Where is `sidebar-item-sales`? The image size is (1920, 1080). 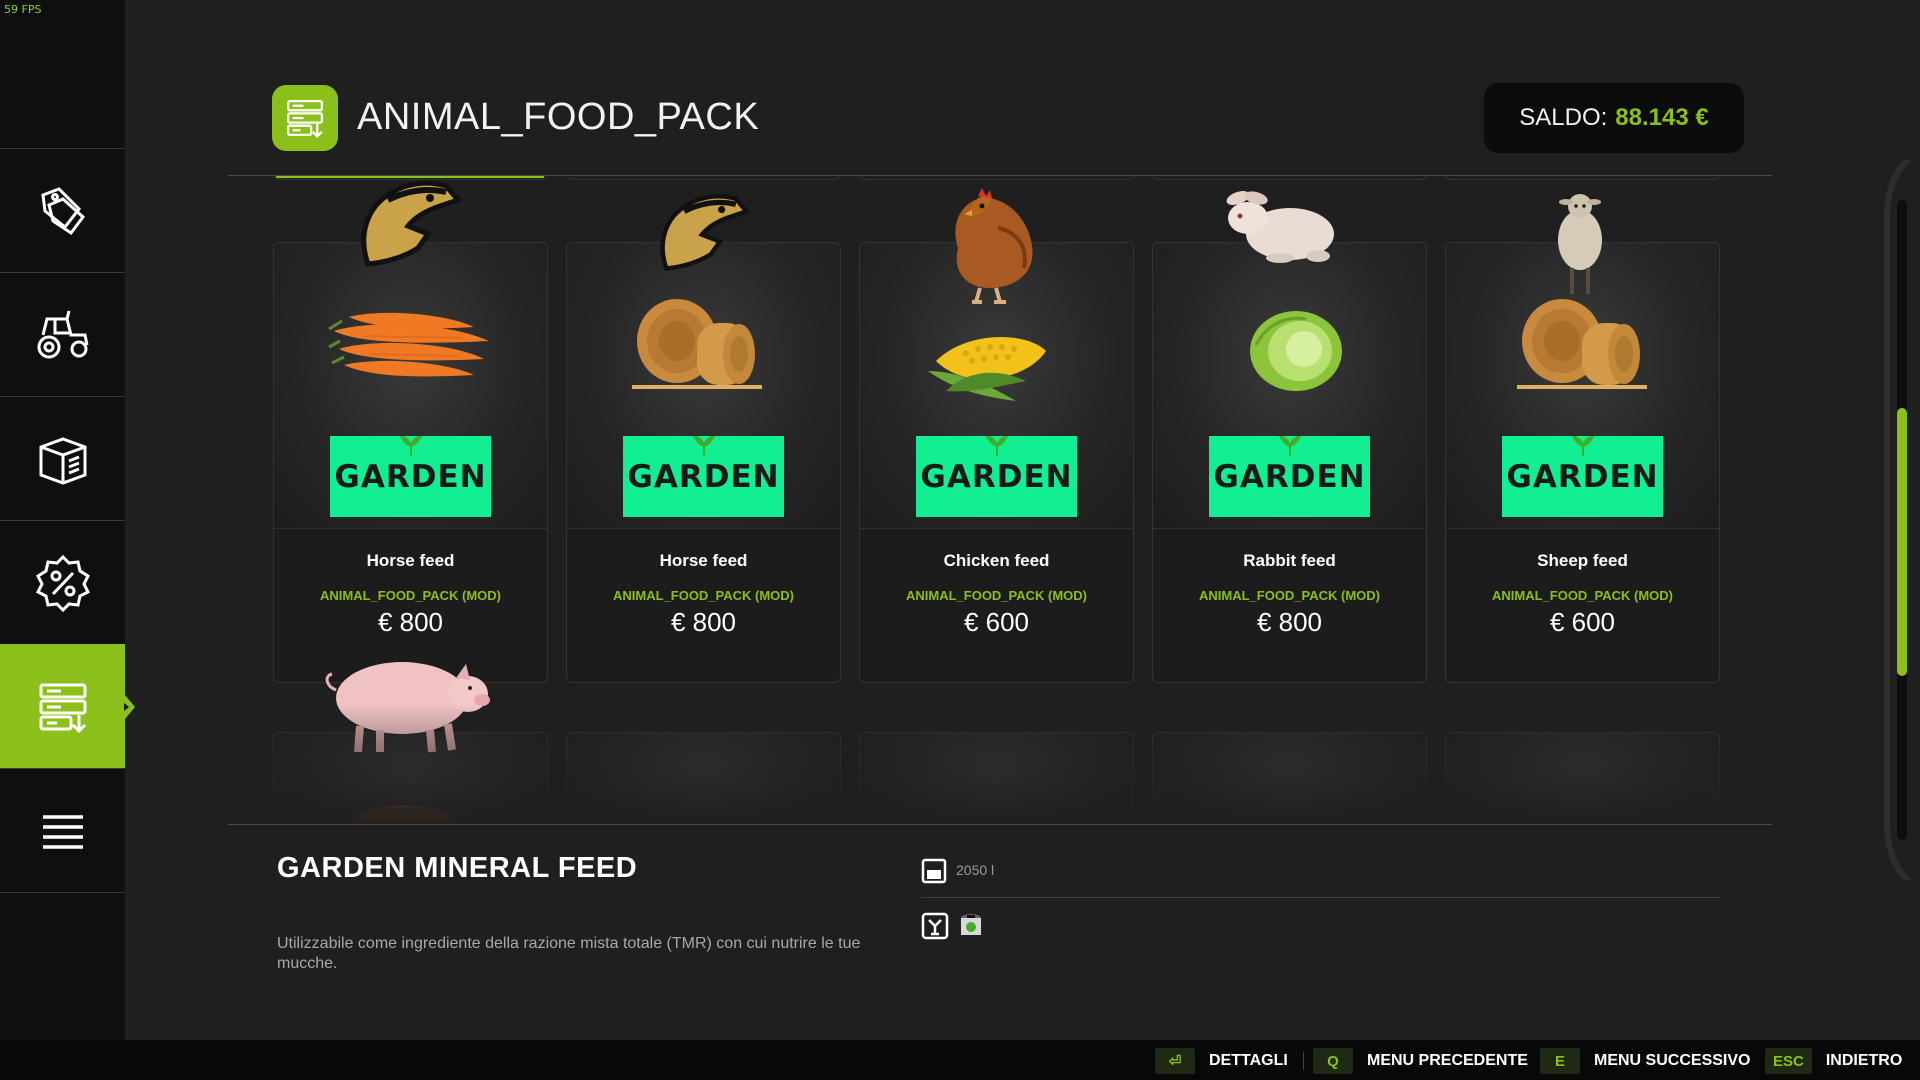
sidebar-item-sales is located at coordinates (62, 582).